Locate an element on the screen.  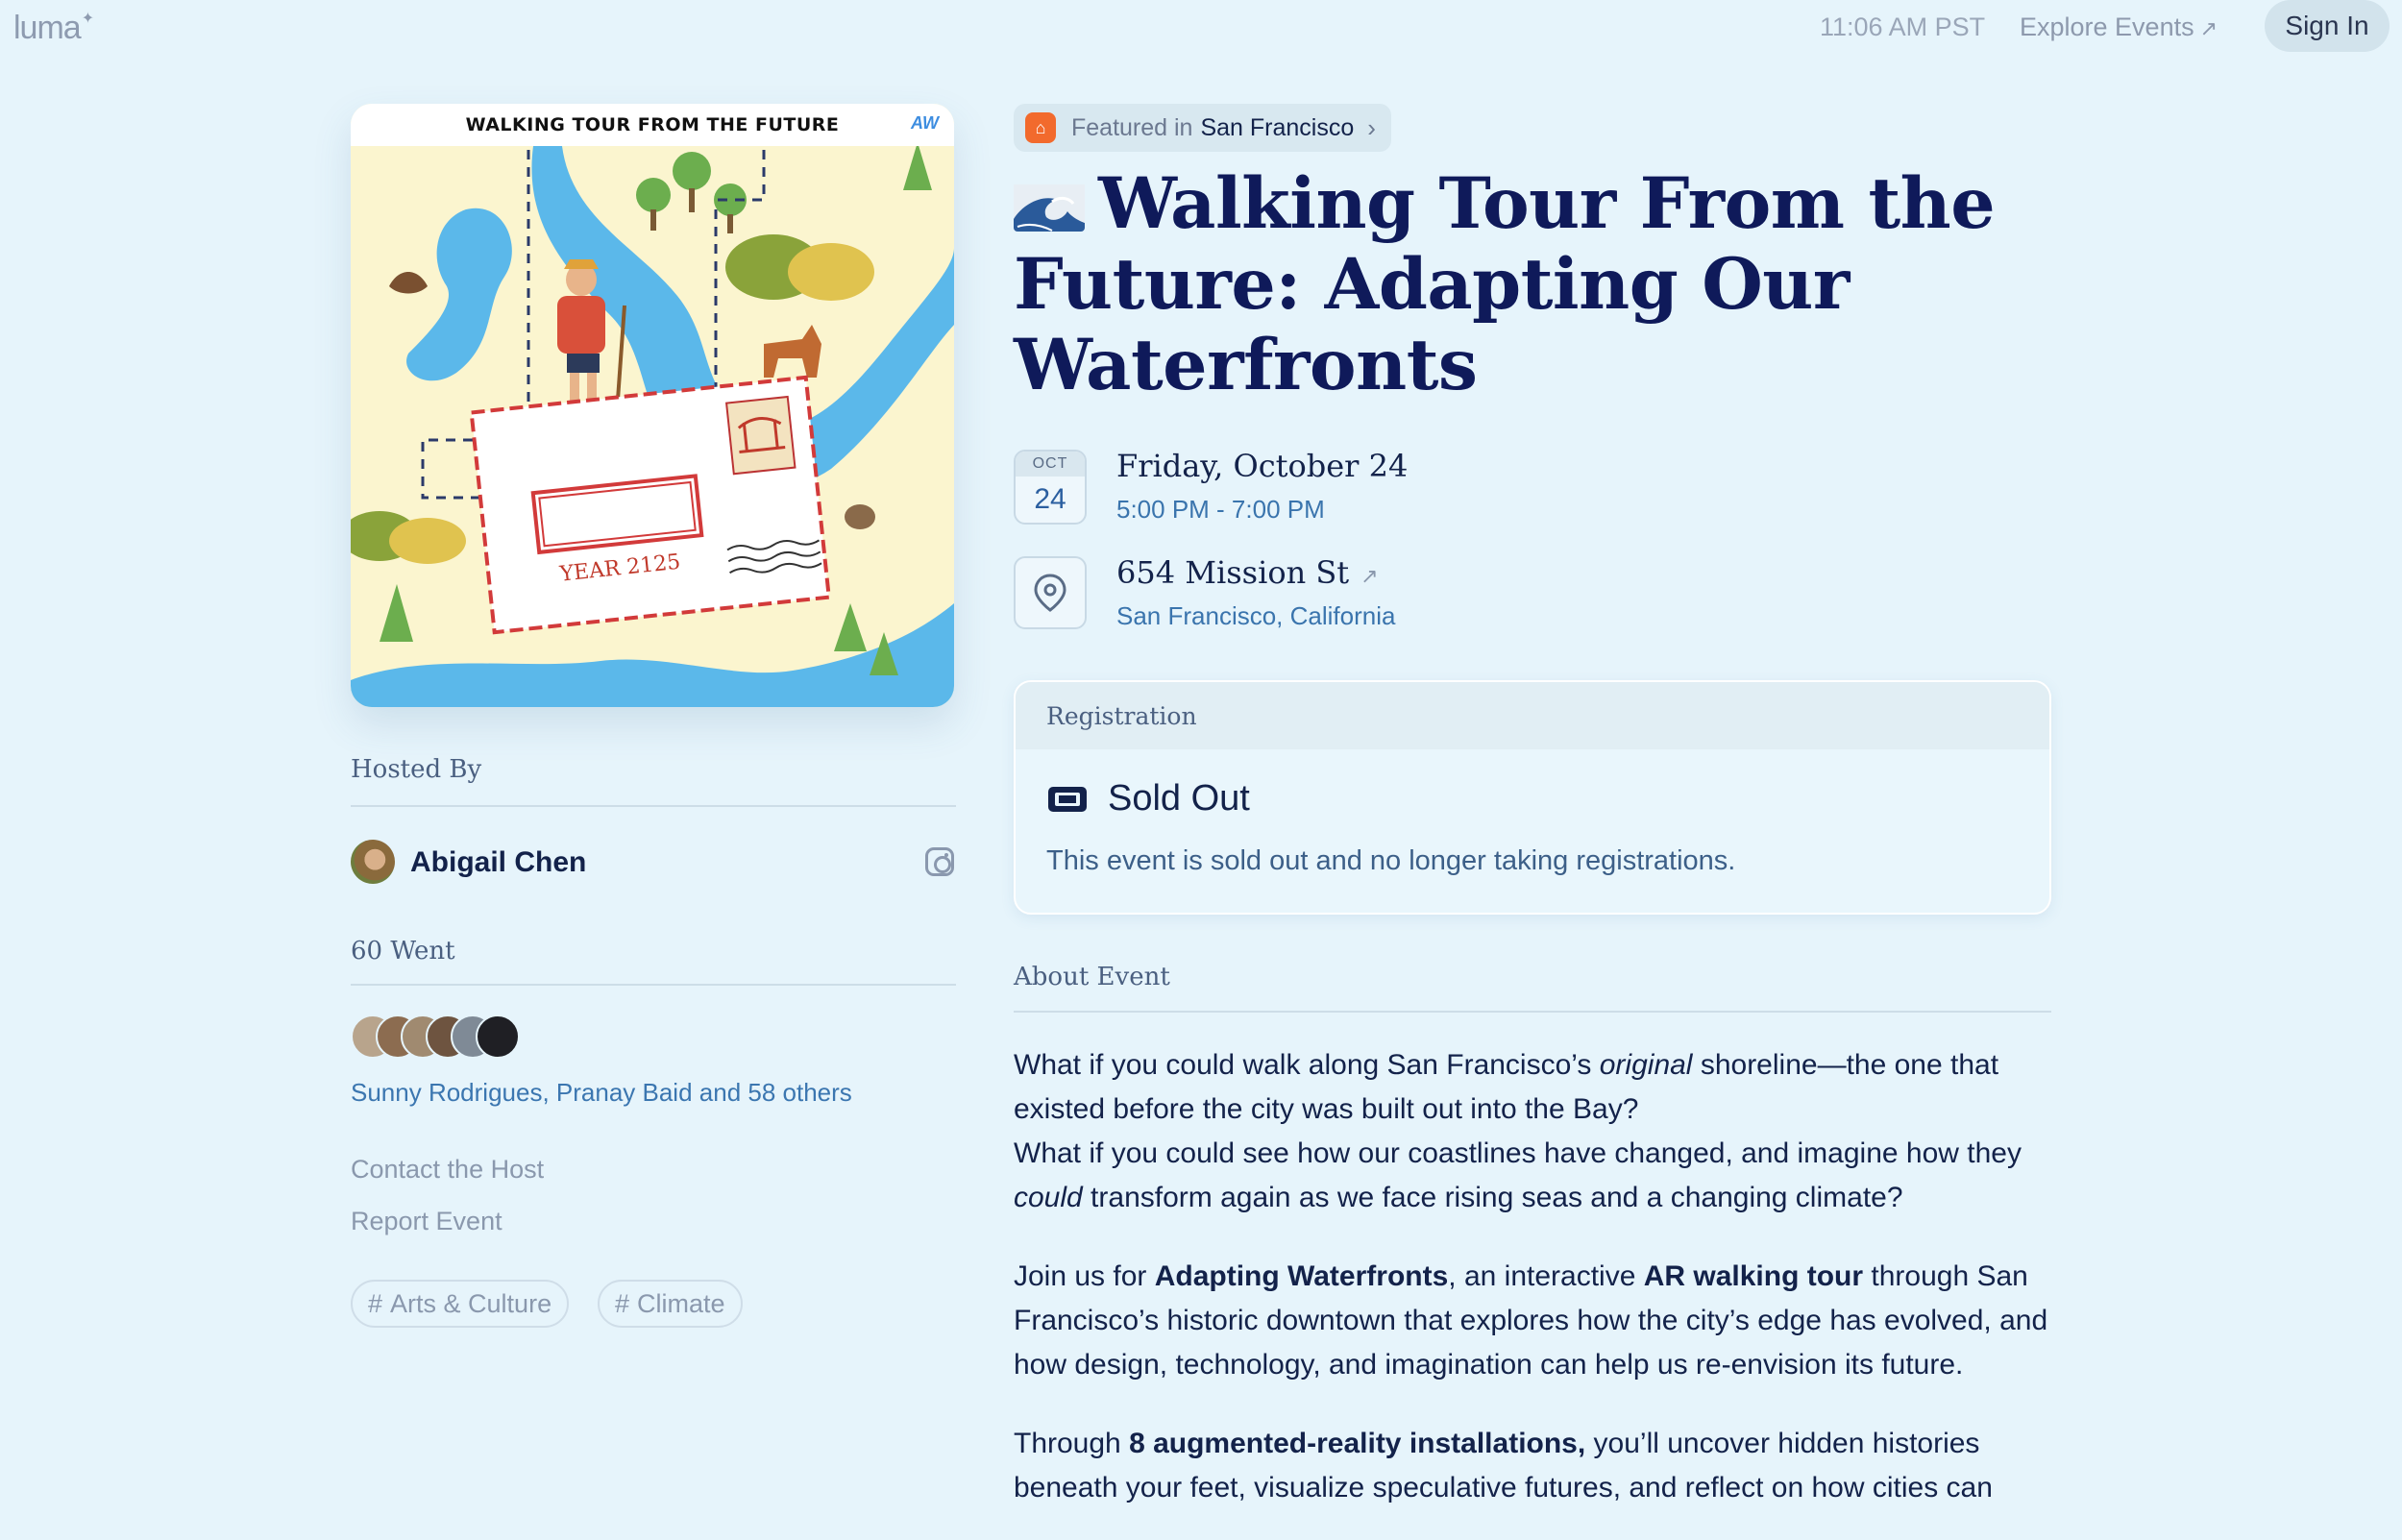
report-event-link: Report Event is located at coordinates (426, 1222).